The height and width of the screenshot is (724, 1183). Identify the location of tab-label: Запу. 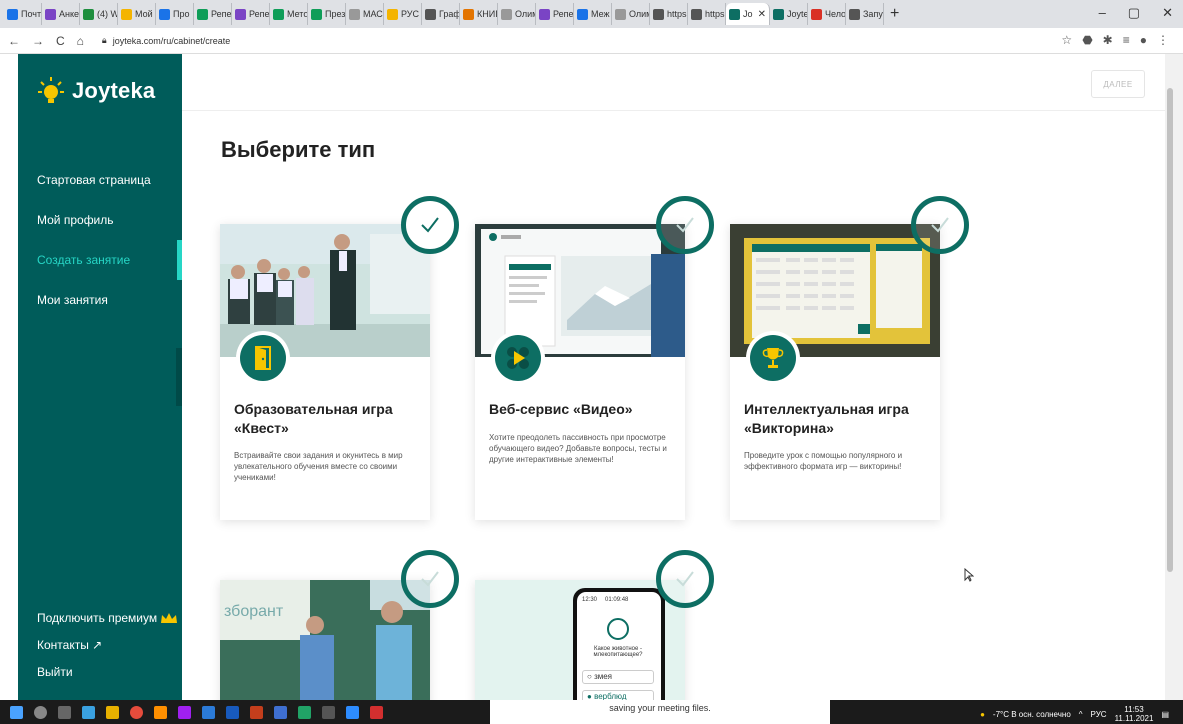
(873, 14).